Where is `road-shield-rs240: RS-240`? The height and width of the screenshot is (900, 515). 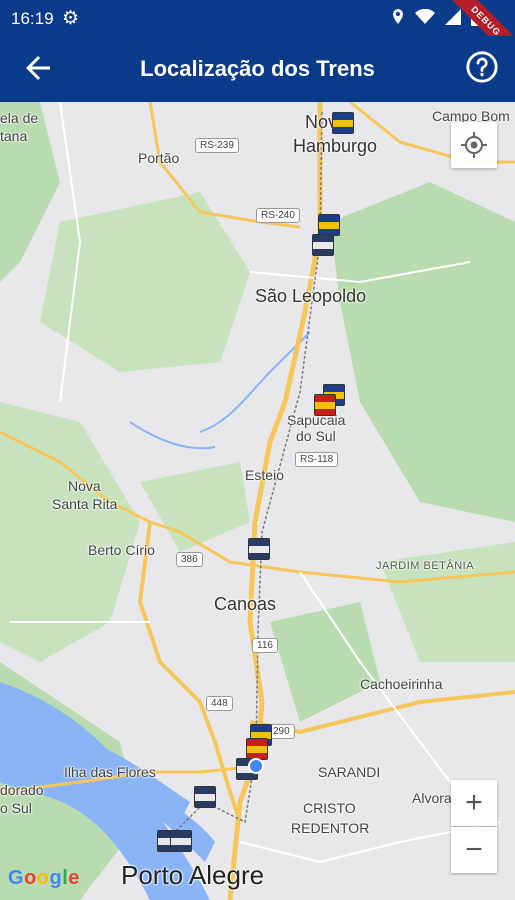
road-shield-rs240: RS-240 is located at coordinates (278, 215).